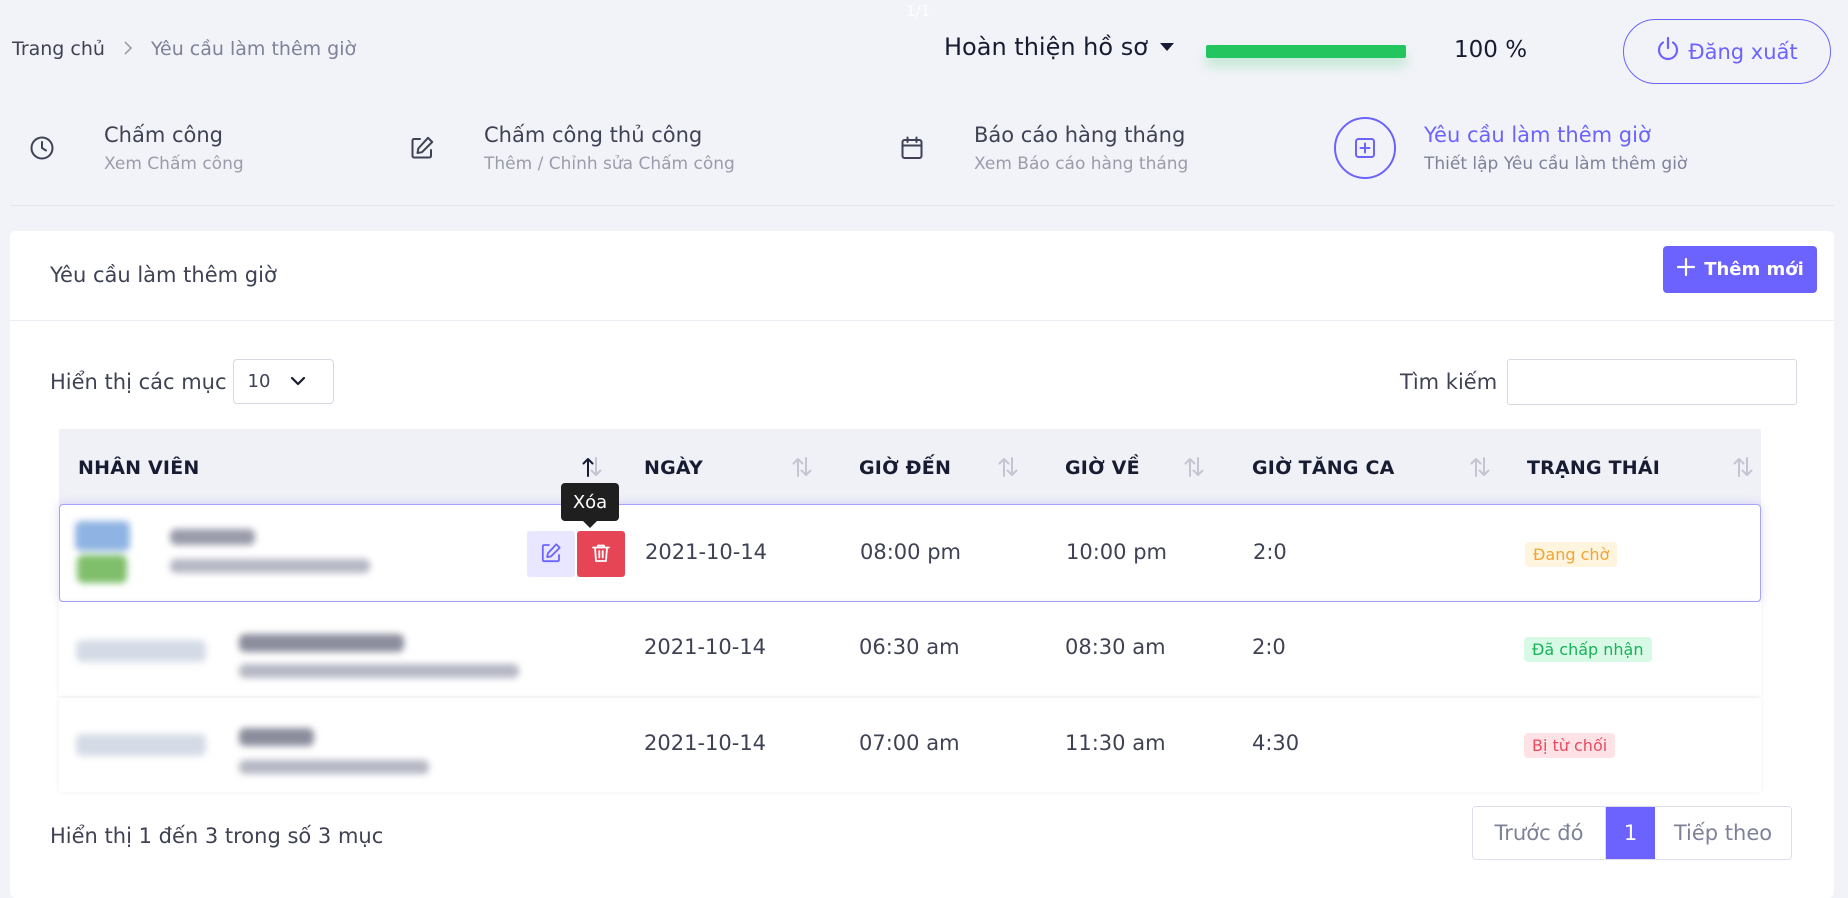 This screenshot has height=898, width=1848. Describe the element at coordinates (1115, 647) in the screenshot. I see `cell-check-out: 08:30 am` at that location.